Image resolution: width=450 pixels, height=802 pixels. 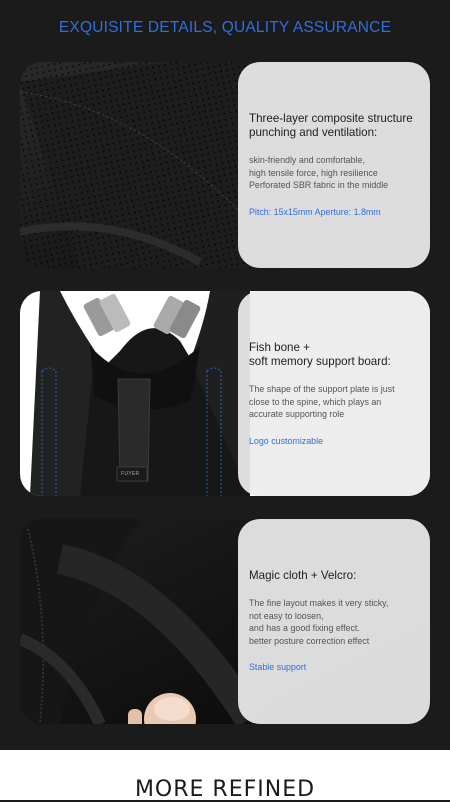 What do you see at coordinates (320, 361) in the screenshot?
I see `panel-title-line2: soft memory support board:` at bounding box center [320, 361].